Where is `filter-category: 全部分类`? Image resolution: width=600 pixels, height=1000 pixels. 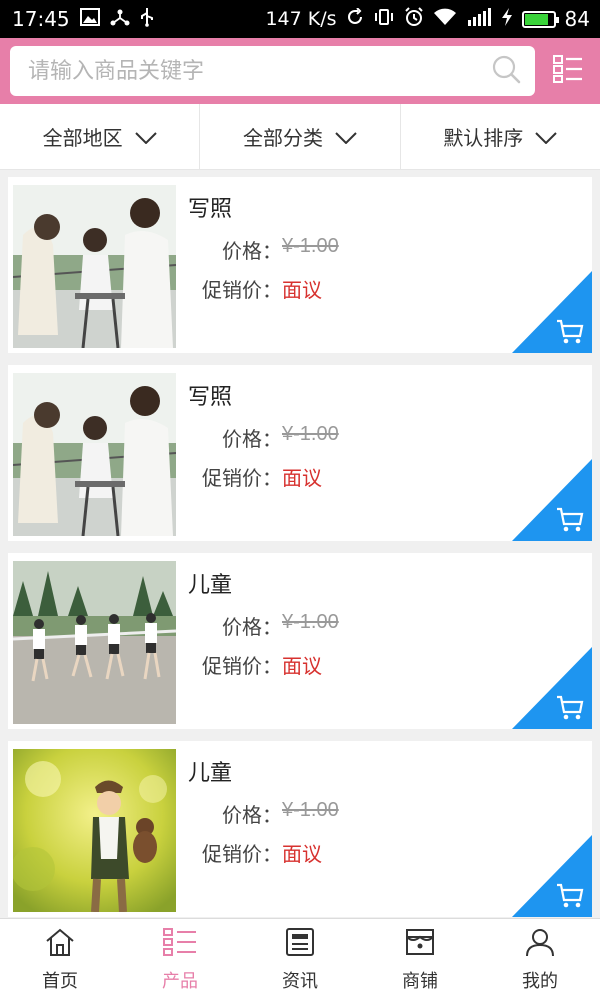 filter-category: 全部分类 is located at coordinates (300, 136).